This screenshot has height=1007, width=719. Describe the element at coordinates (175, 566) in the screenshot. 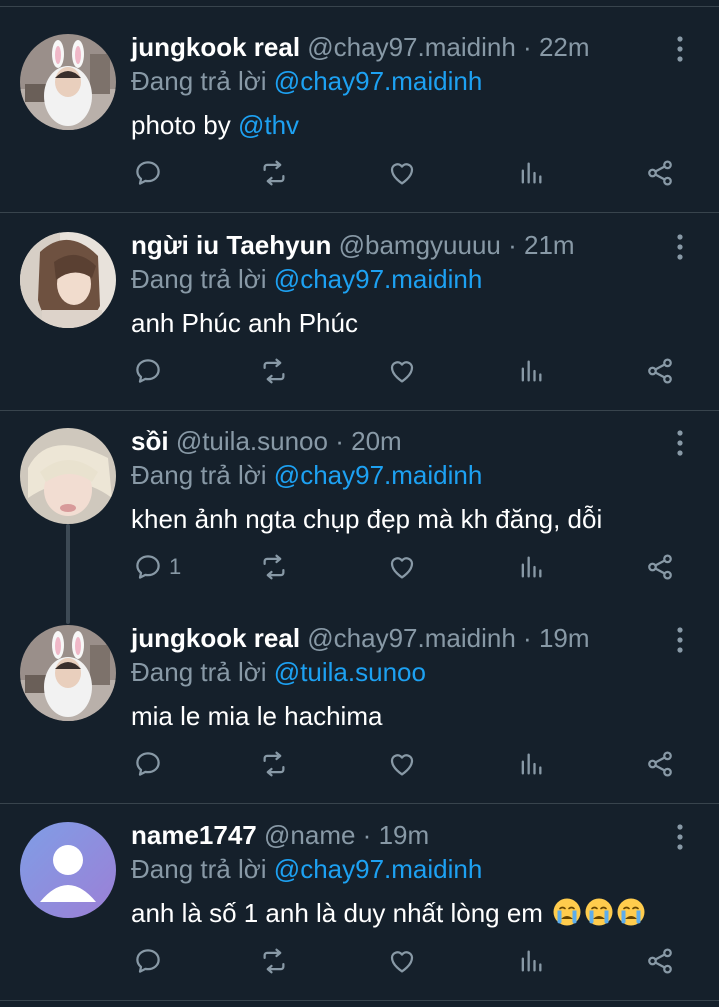

I see `reply-count: 1` at that location.